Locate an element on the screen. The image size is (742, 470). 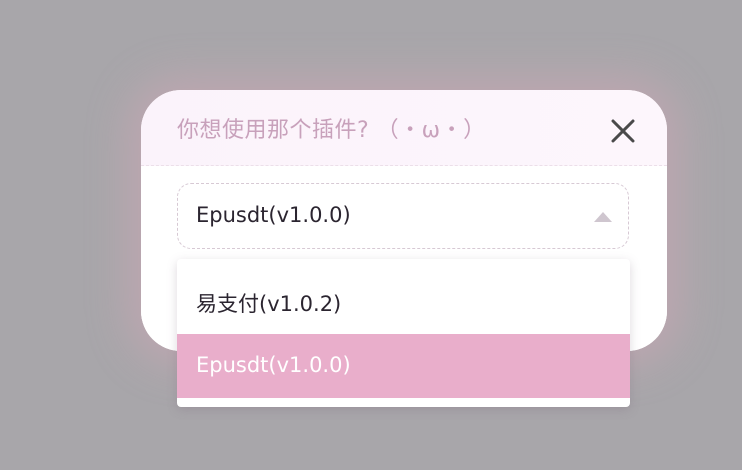
option-label: 易支付(v1.0.2) is located at coordinates (269, 304).